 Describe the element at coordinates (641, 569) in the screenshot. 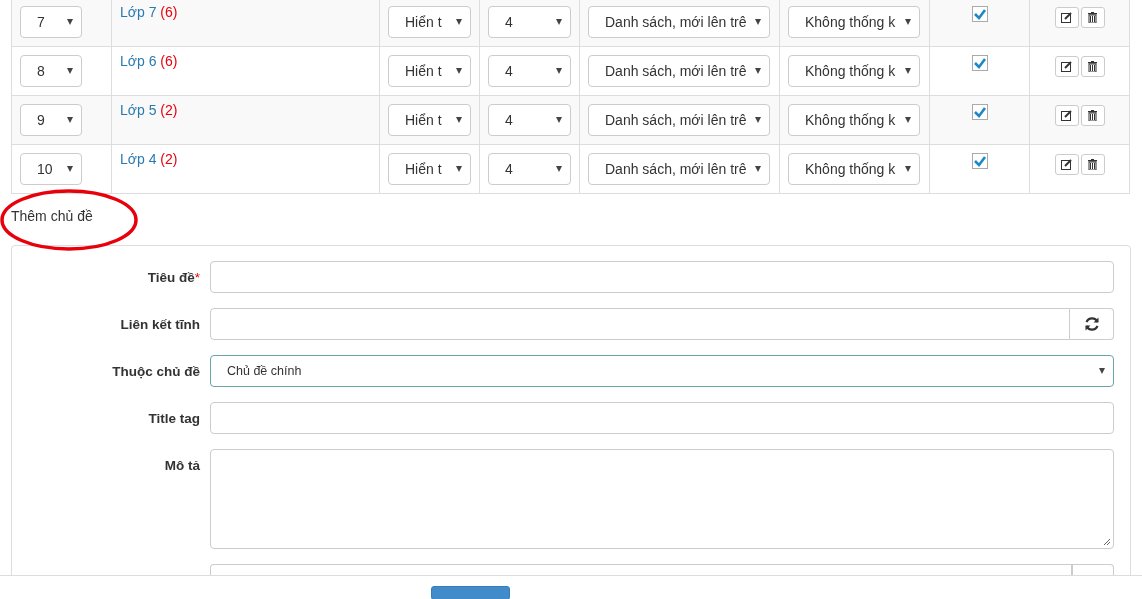

I see `file-field` at that location.